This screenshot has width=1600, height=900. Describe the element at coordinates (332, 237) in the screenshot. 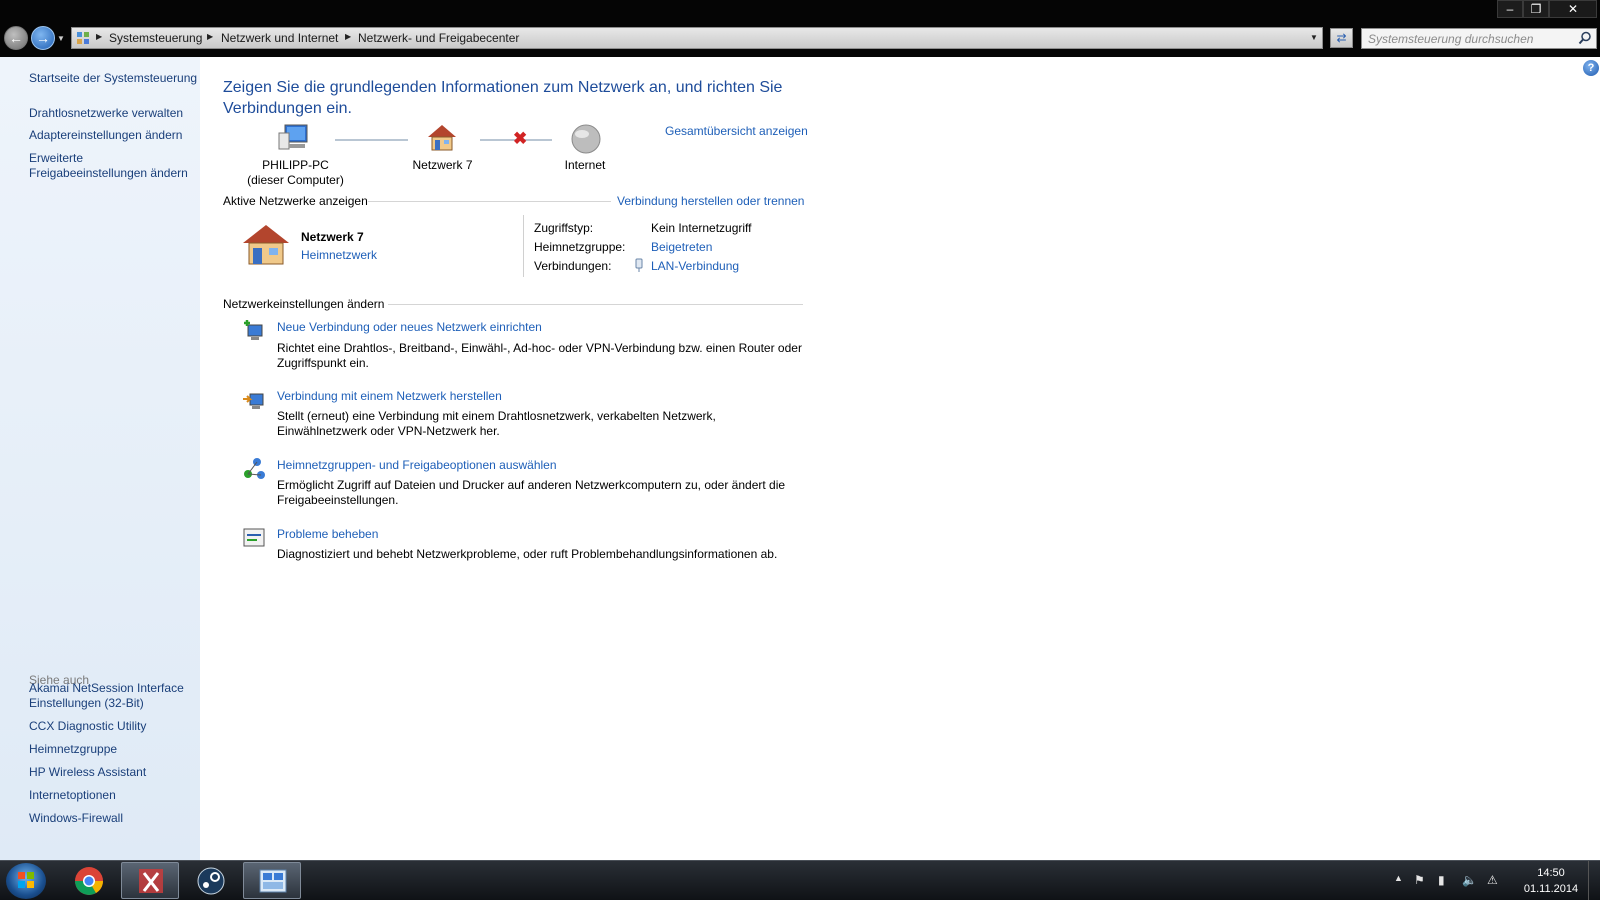

I see `active-network-name: Netzwerk 7` at that location.